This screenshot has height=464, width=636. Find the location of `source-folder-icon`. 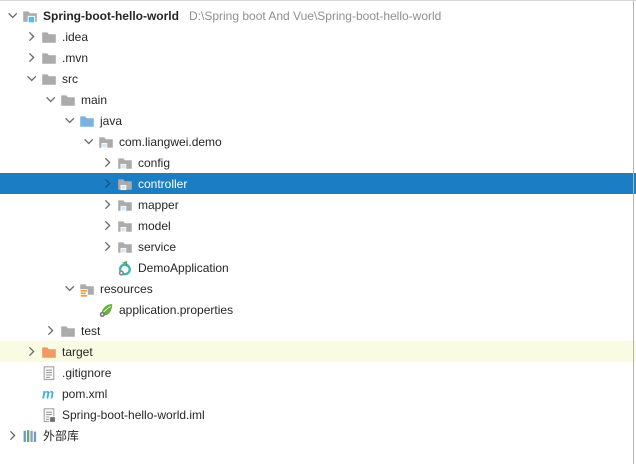

source-folder-icon is located at coordinates (87, 121).